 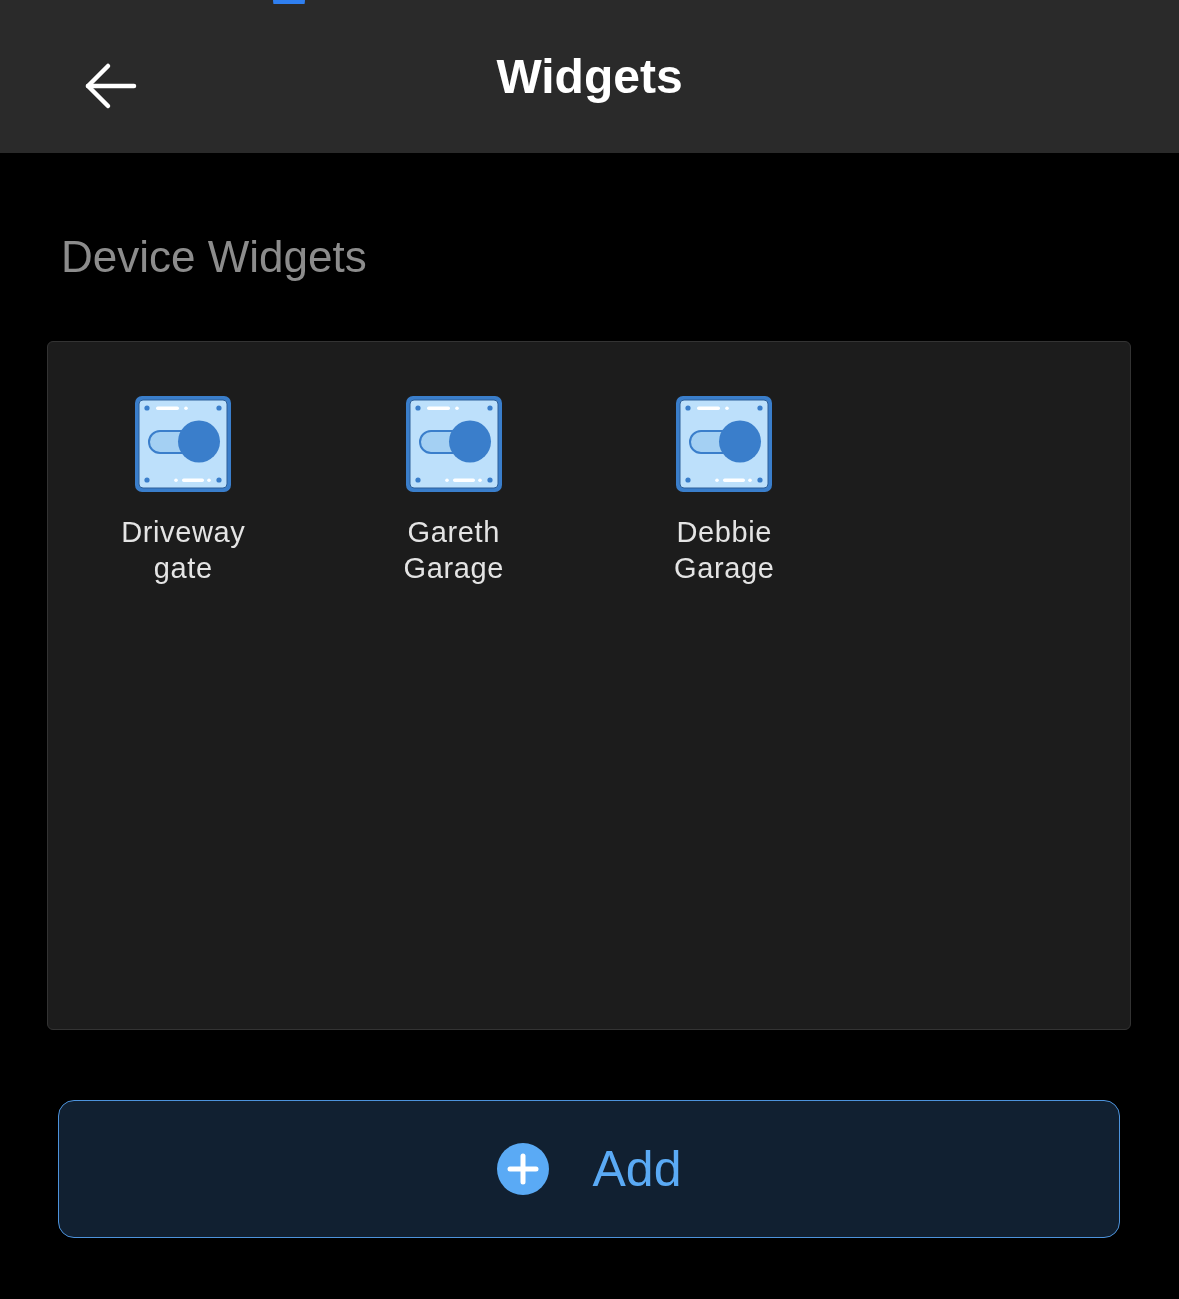 What do you see at coordinates (589, 76) in the screenshot?
I see `page-title: Widgets` at bounding box center [589, 76].